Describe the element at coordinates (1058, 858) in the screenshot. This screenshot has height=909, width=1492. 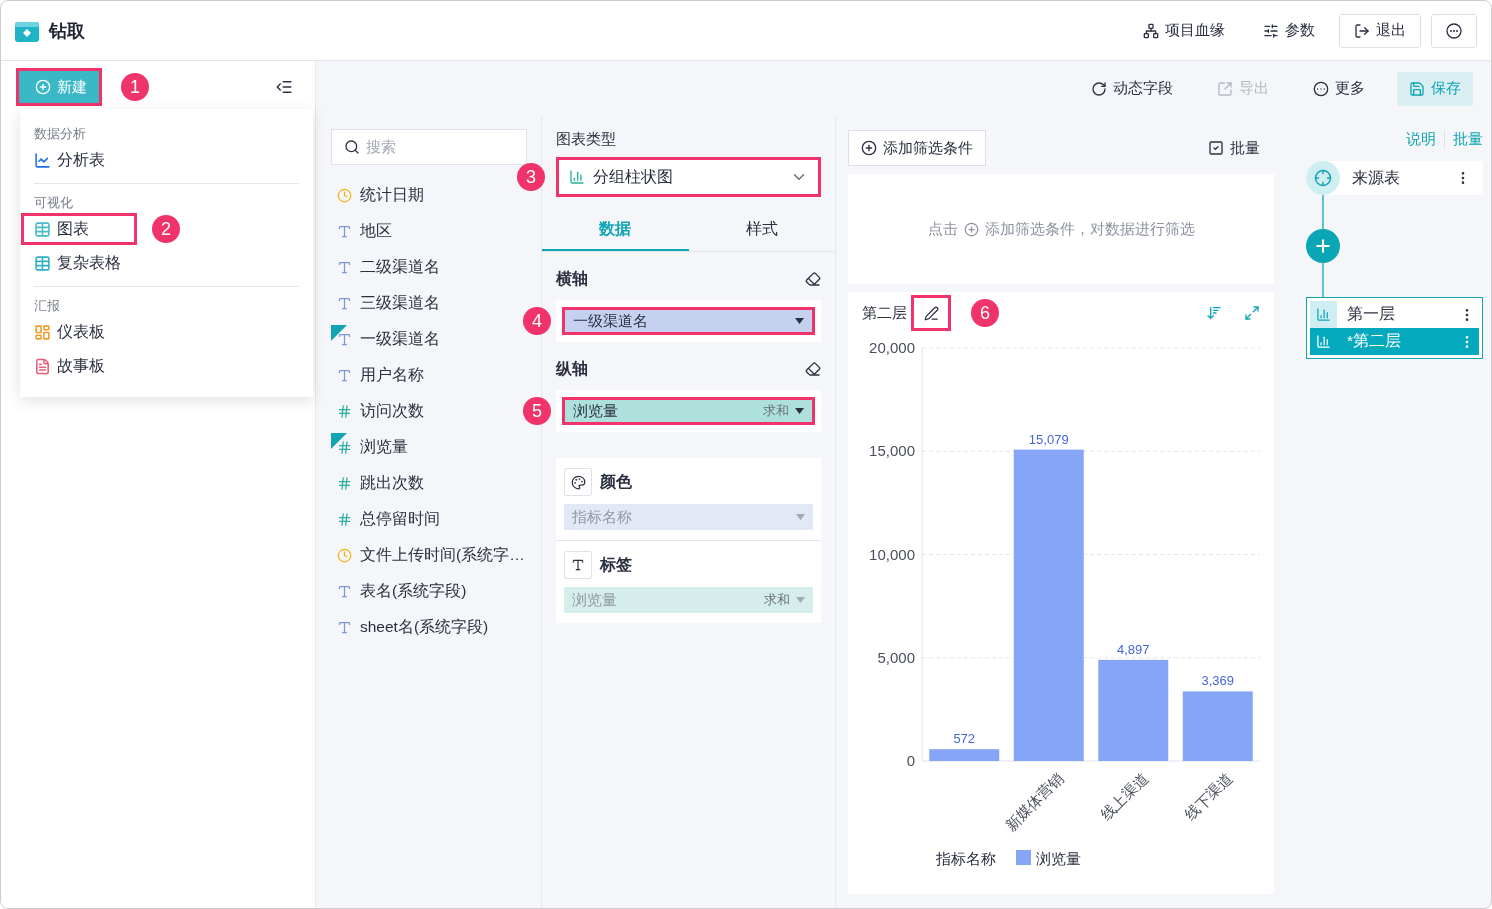
I see `legend-label: 浏览量` at that location.